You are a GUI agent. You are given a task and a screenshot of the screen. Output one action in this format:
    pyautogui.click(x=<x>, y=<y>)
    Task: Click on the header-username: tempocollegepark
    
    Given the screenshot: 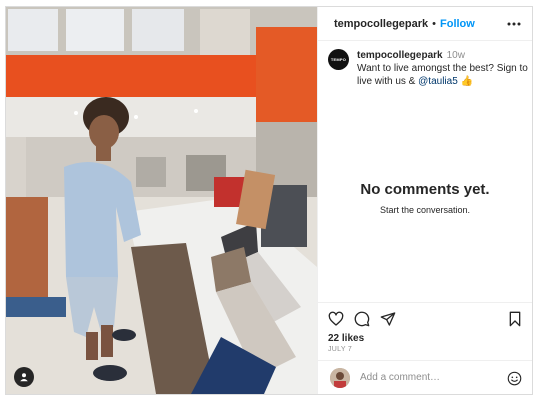 What is the action you would take?
    pyautogui.click(x=381, y=24)
    